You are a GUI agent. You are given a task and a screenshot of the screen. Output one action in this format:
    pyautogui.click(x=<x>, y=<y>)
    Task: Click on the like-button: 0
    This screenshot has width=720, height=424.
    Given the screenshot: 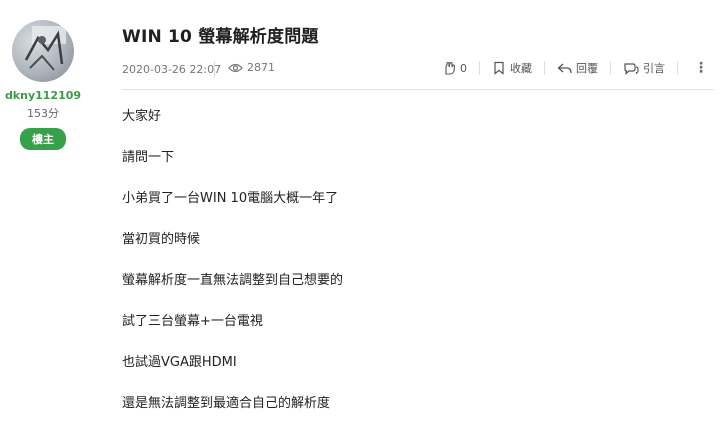 What is the action you would take?
    pyautogui.click(x=454, y=68)
    